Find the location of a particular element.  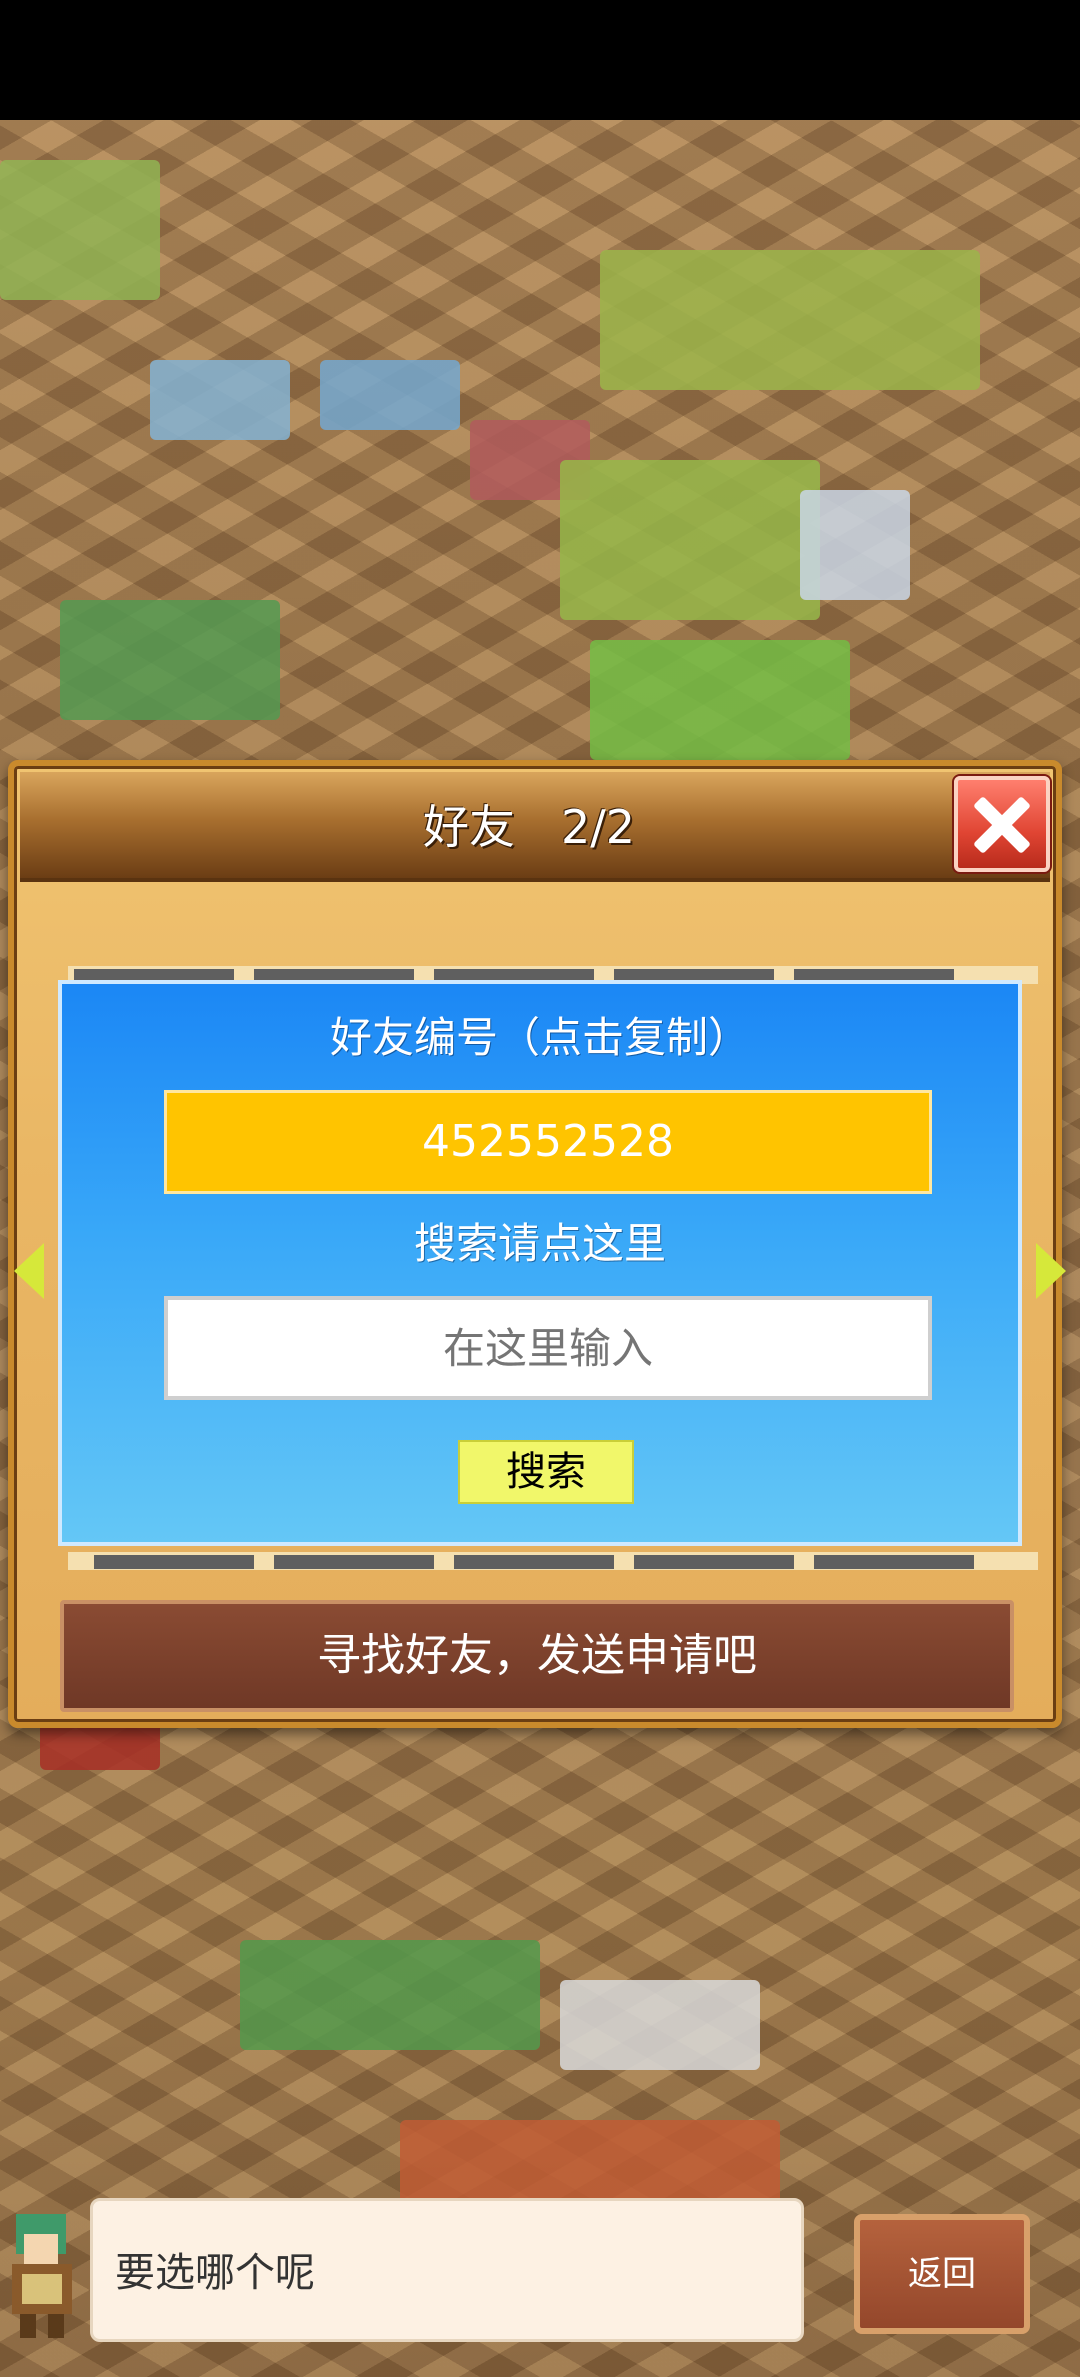

friend-id-label: 好友编号（点击复制） is located at coordinates (539, 1037).